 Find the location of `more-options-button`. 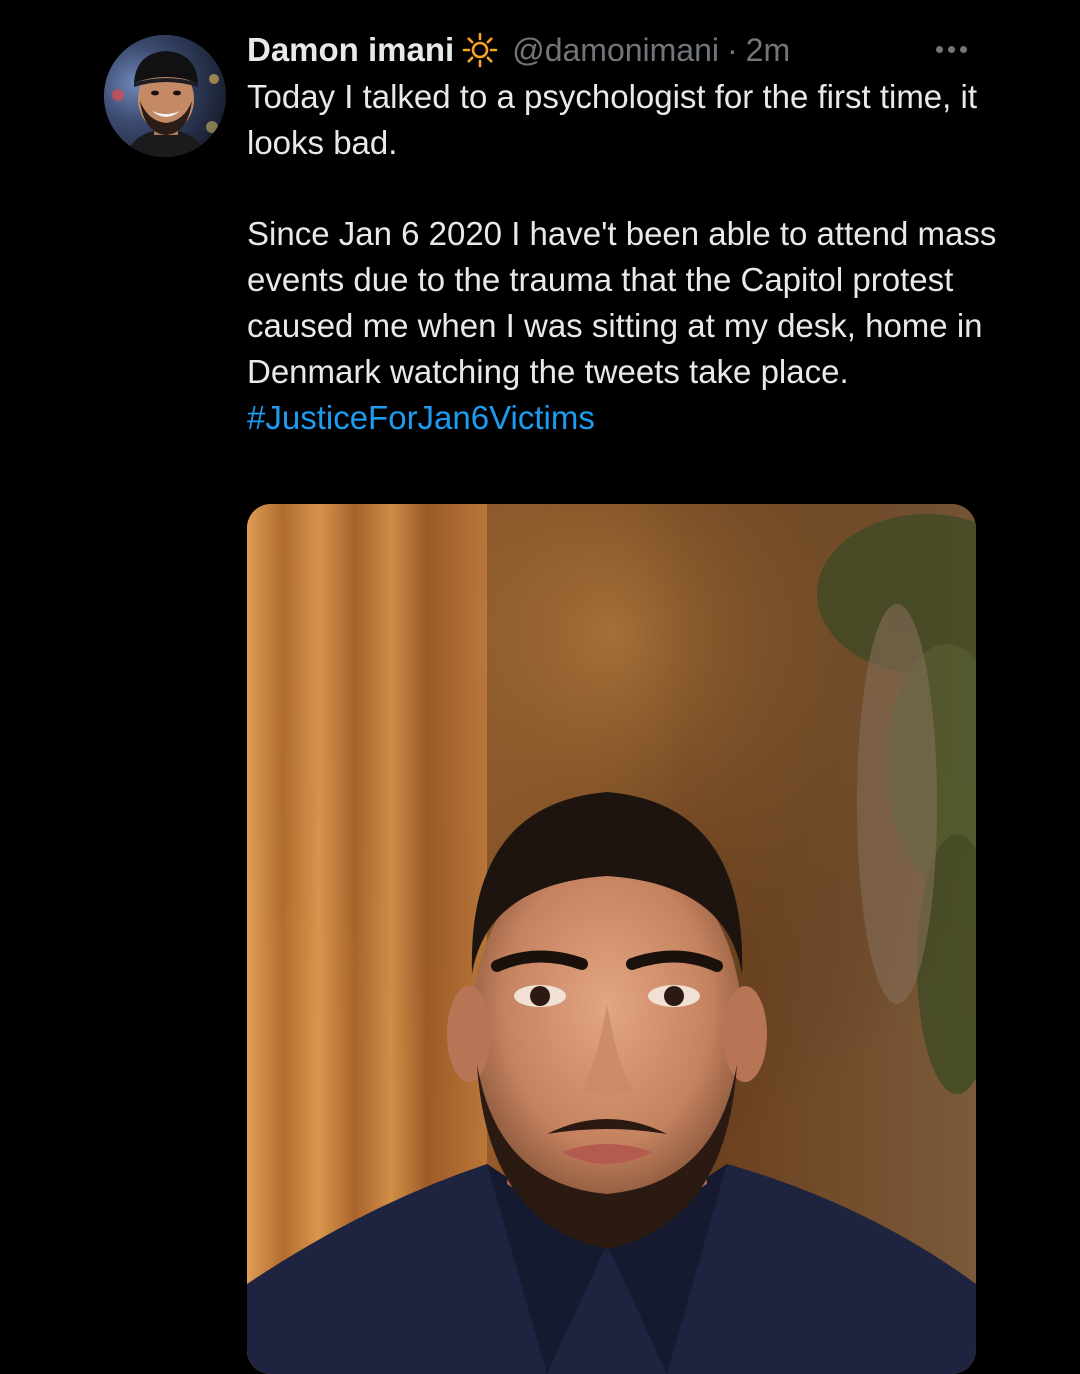

more-options-button is located at coordinates (951, 49).